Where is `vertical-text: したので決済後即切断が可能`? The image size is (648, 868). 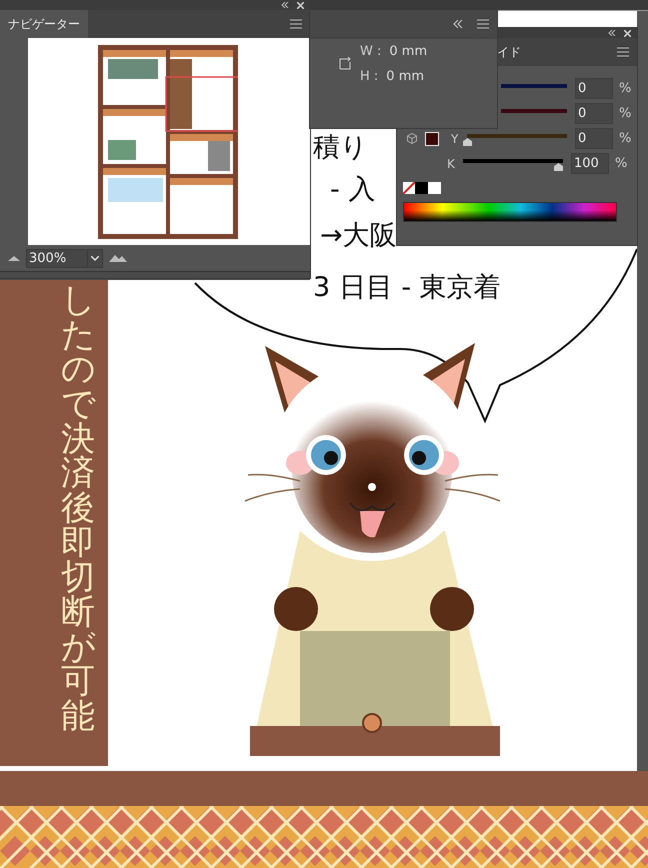
vertical-text: したので決済後即切断が可能 is located at coordinates (78, 510).